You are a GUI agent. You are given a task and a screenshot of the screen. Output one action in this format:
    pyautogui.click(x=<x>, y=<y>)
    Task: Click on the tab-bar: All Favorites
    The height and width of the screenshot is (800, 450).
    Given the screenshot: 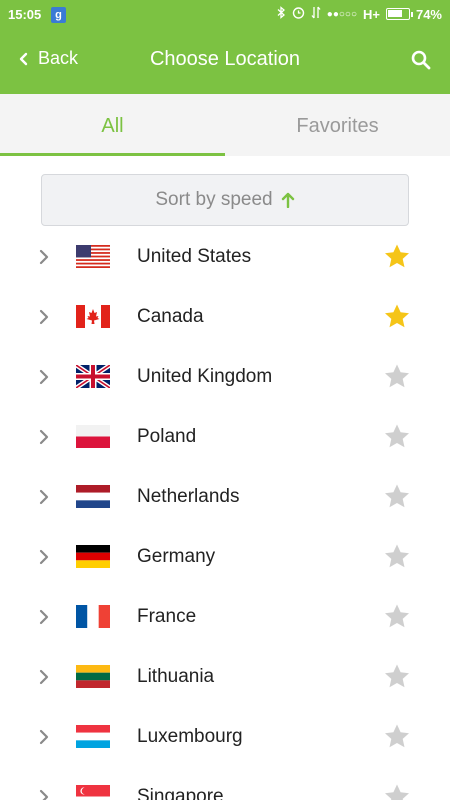 What is the action you would take?
    pyautogui.click(x=225, y=125)
    